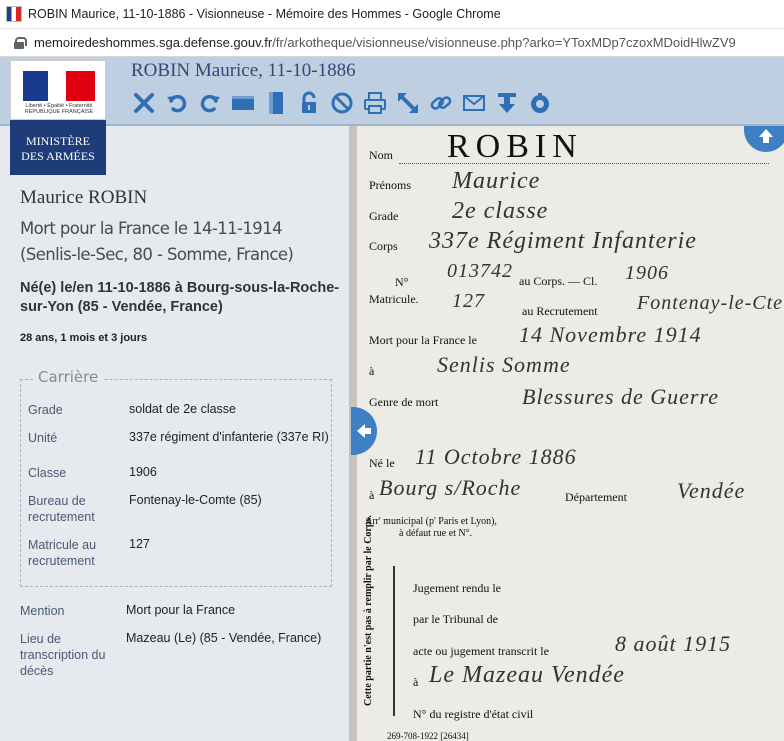 The width and height of the screenshot is (784, 741). I want to click on fit-height-button, so click(276, 103).